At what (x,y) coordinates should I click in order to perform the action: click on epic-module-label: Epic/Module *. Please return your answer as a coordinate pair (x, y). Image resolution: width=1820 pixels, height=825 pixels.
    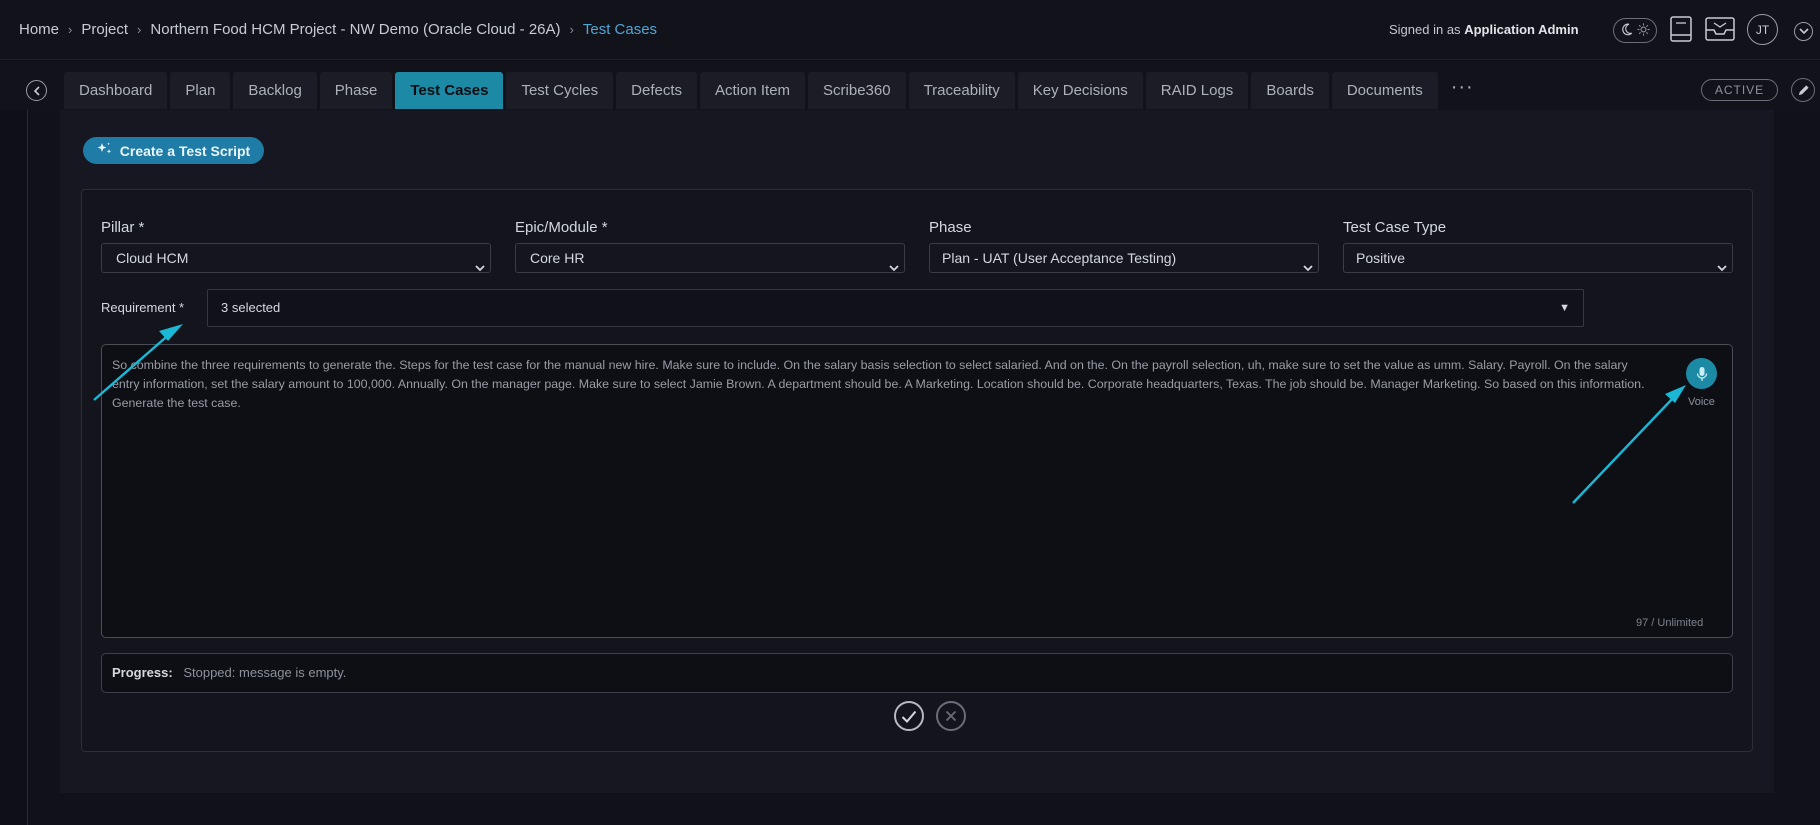
    Looking at the image, I should click on (561, 227).